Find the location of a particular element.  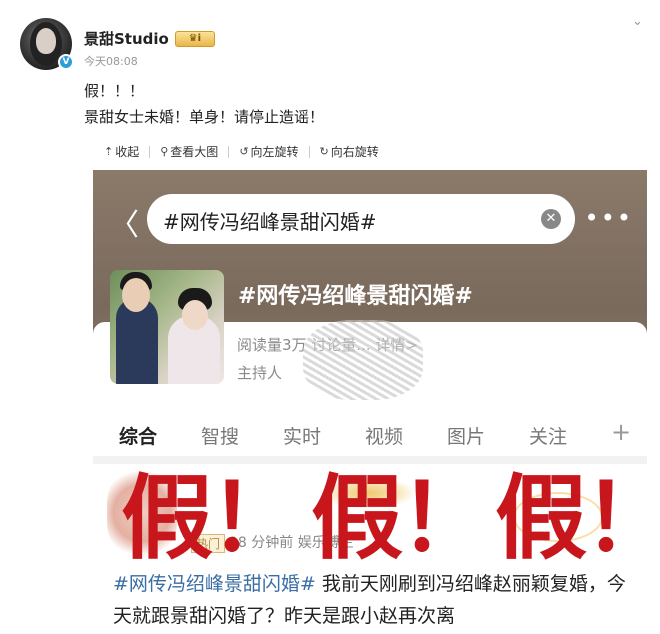

user-meta: 景甜Studio ♛ⅰ 今天08:08 is located at coordinates (149, 44).